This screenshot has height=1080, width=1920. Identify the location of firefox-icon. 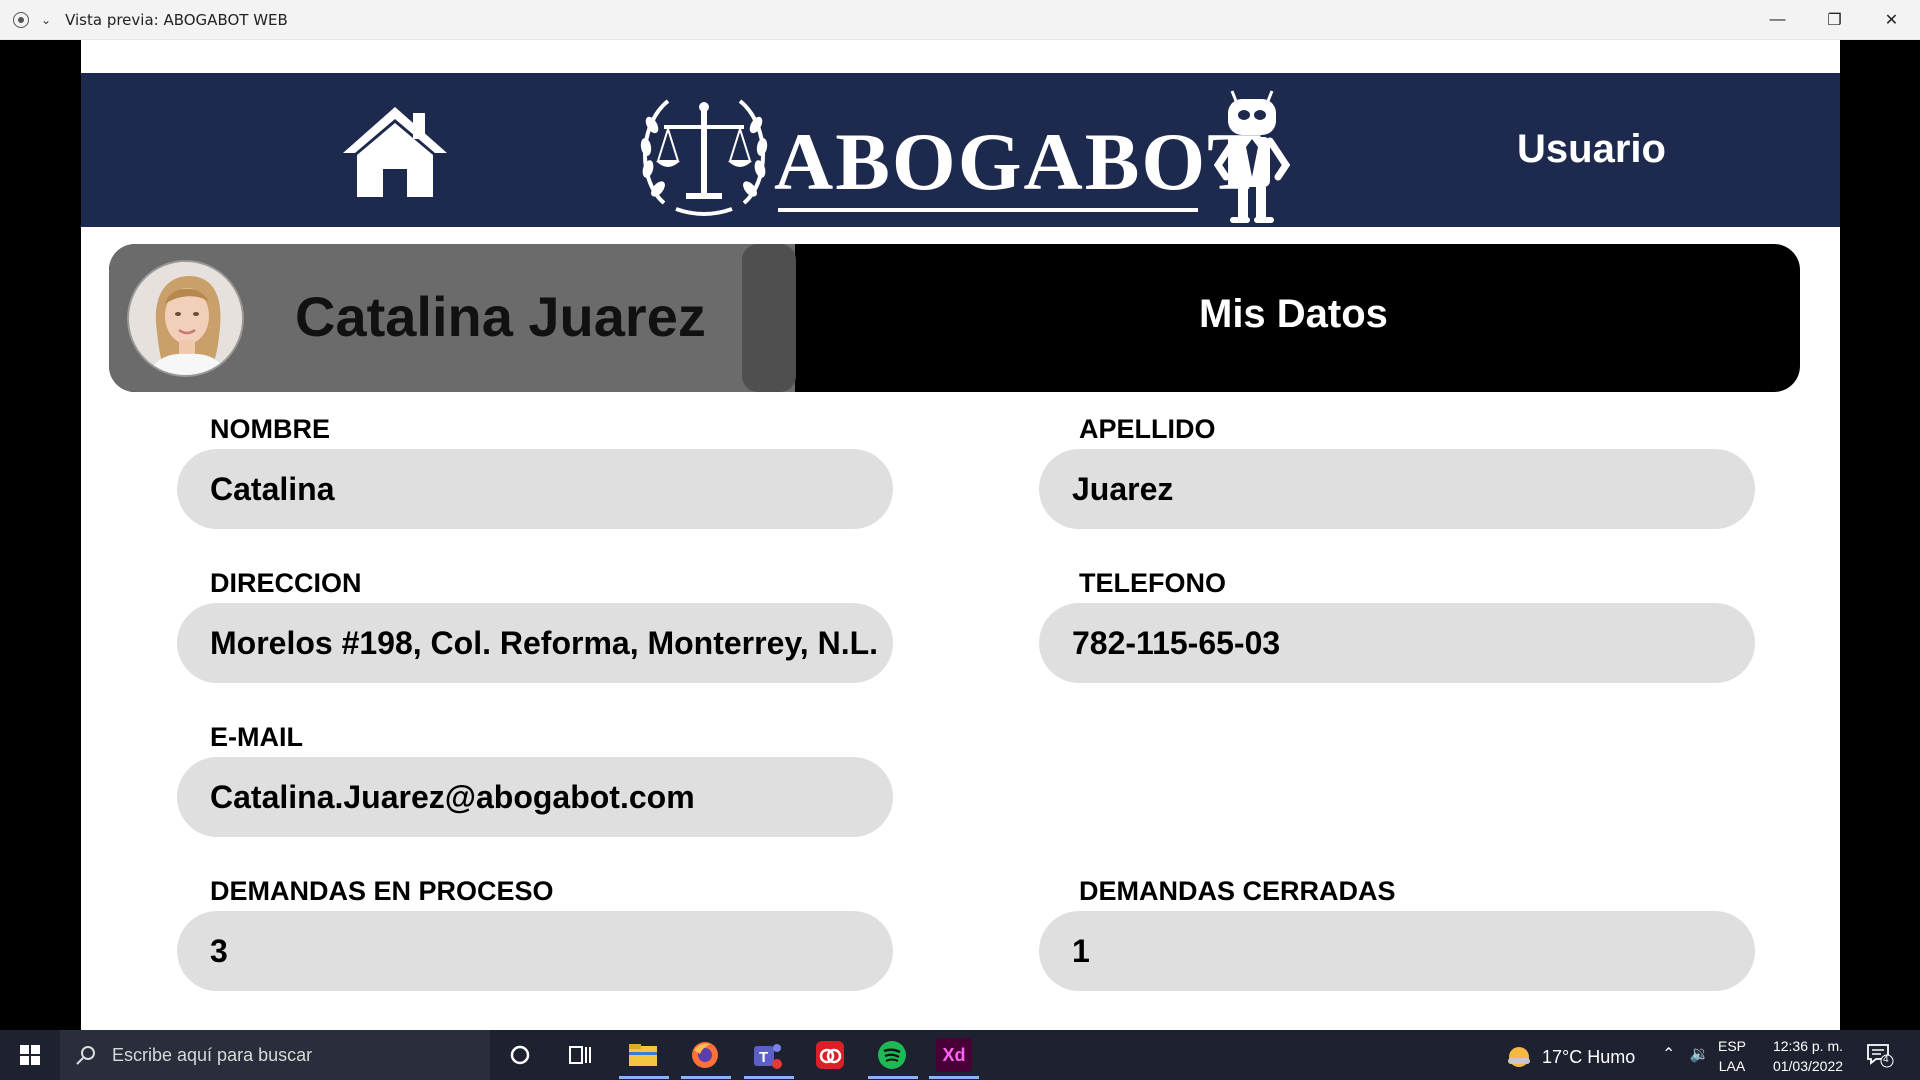
(705, 1055).